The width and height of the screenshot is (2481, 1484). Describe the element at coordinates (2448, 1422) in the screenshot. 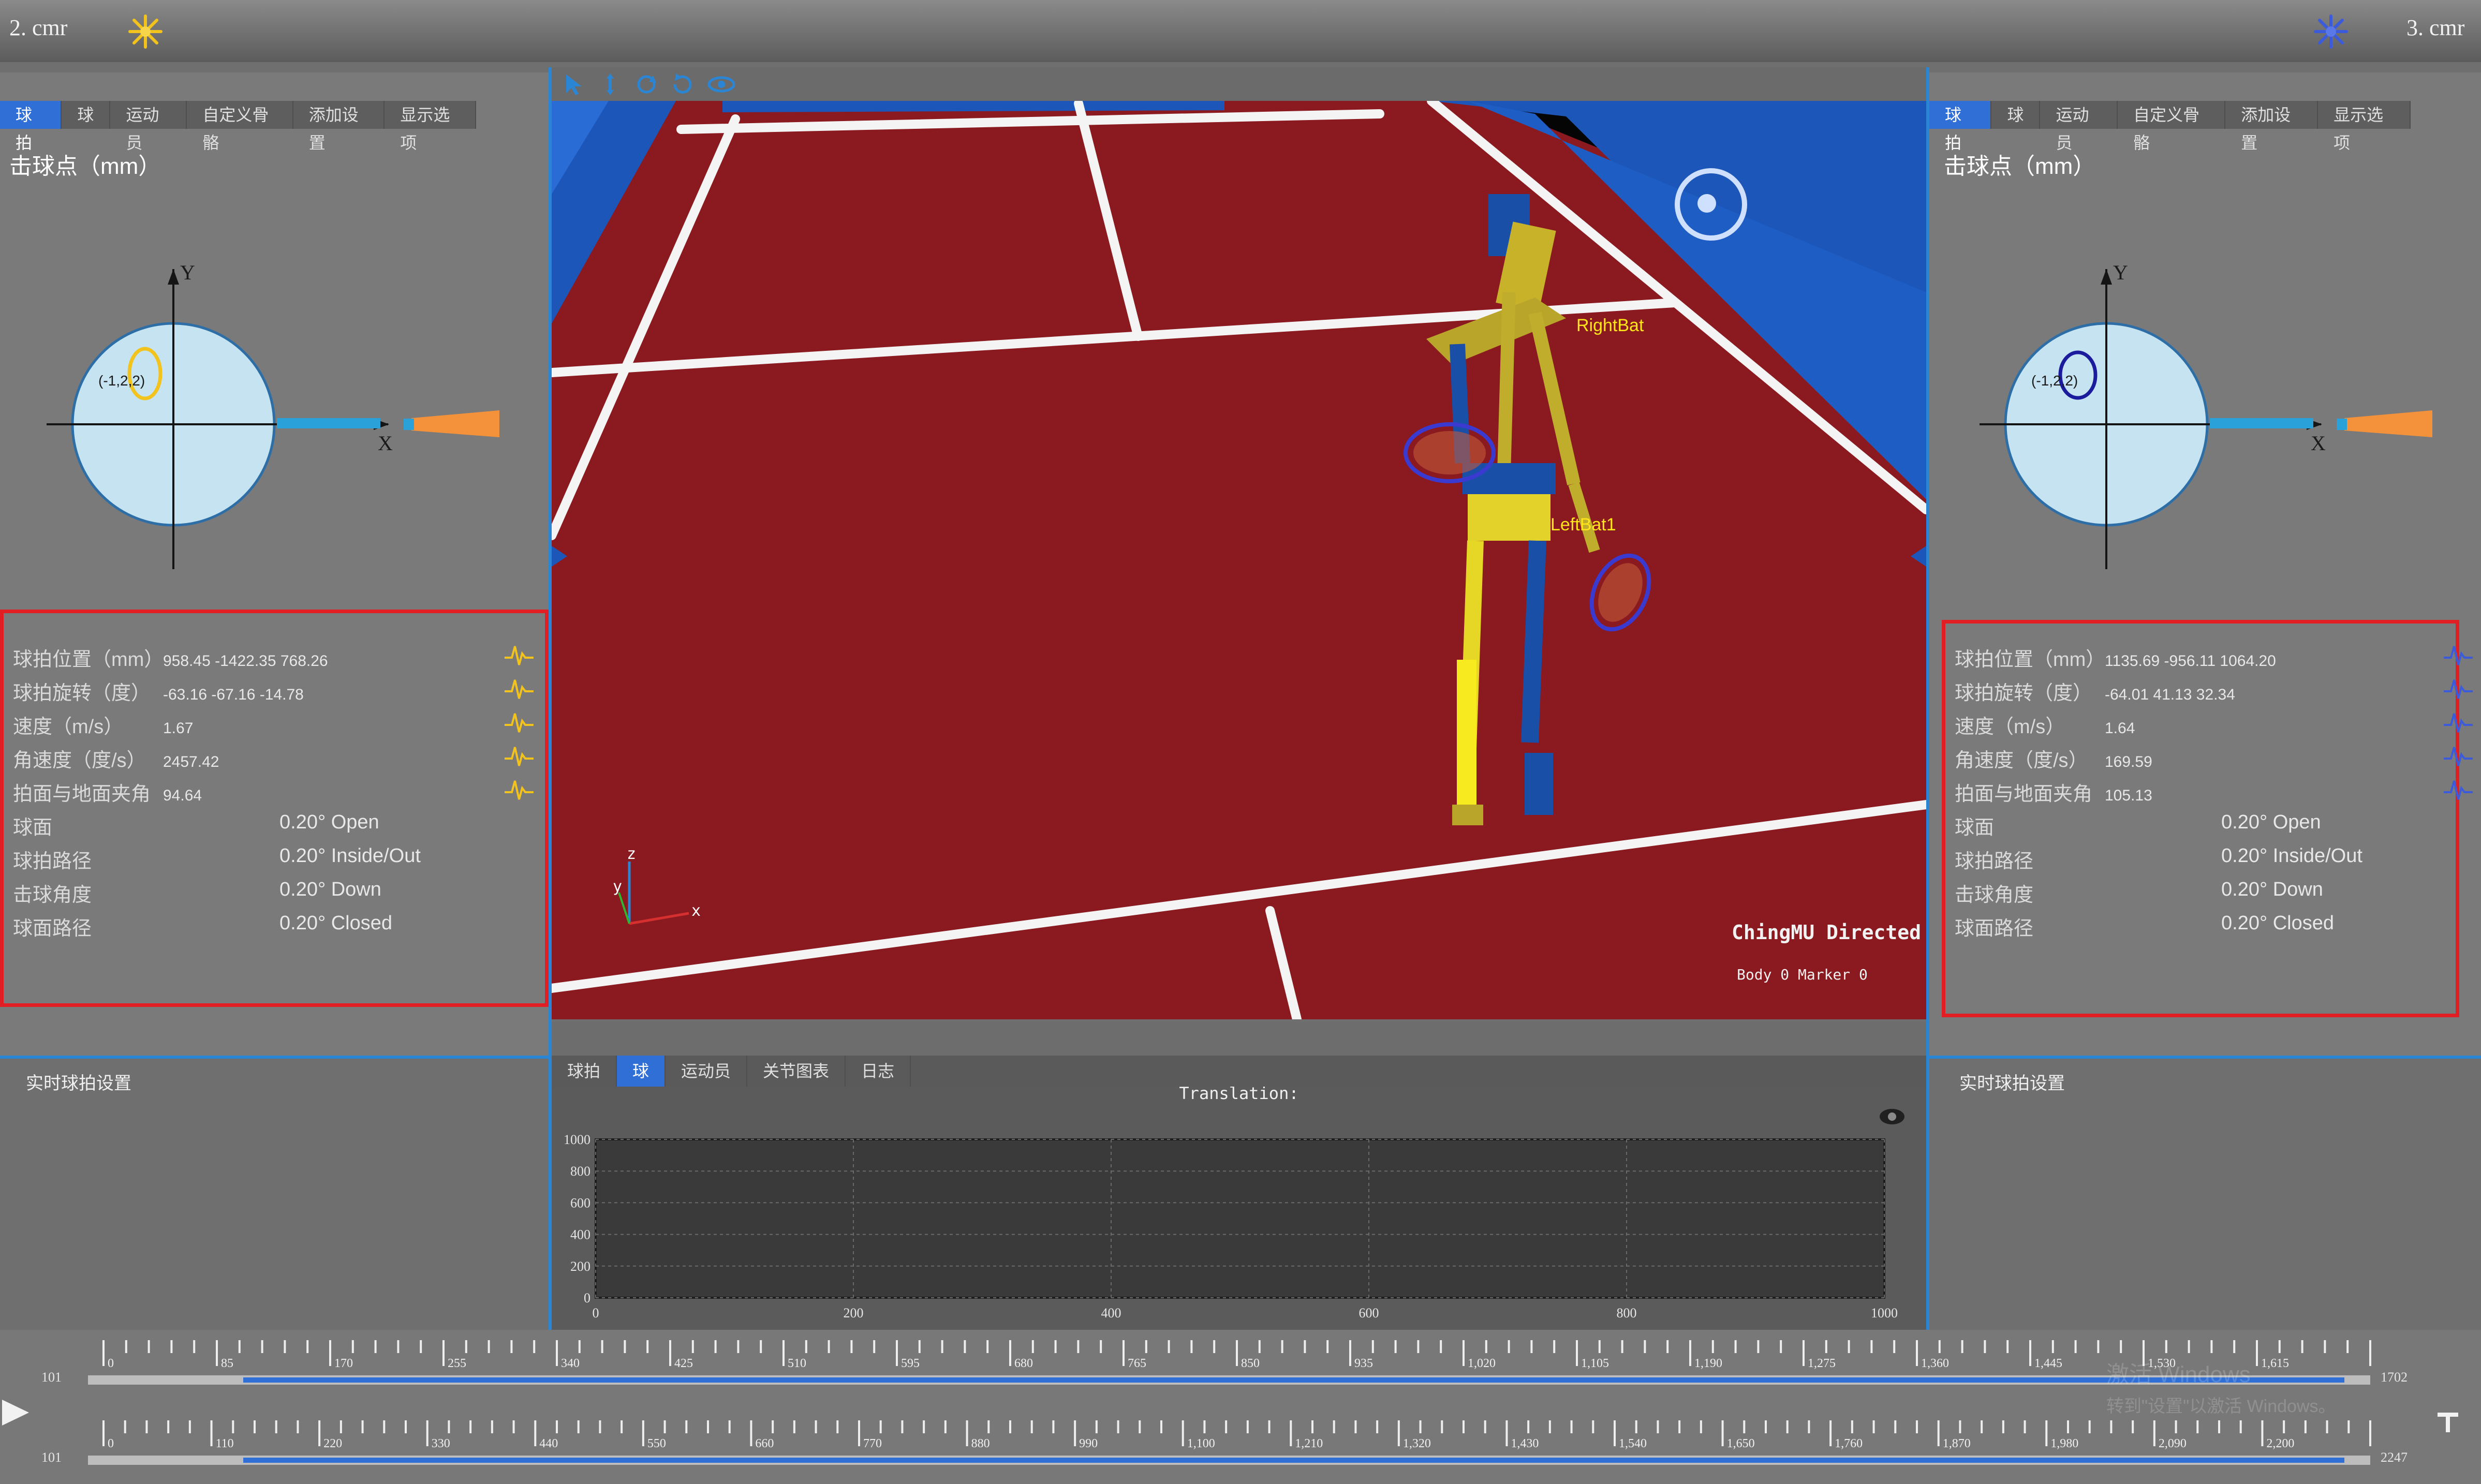

I see `settings-pin-icon` at that location.